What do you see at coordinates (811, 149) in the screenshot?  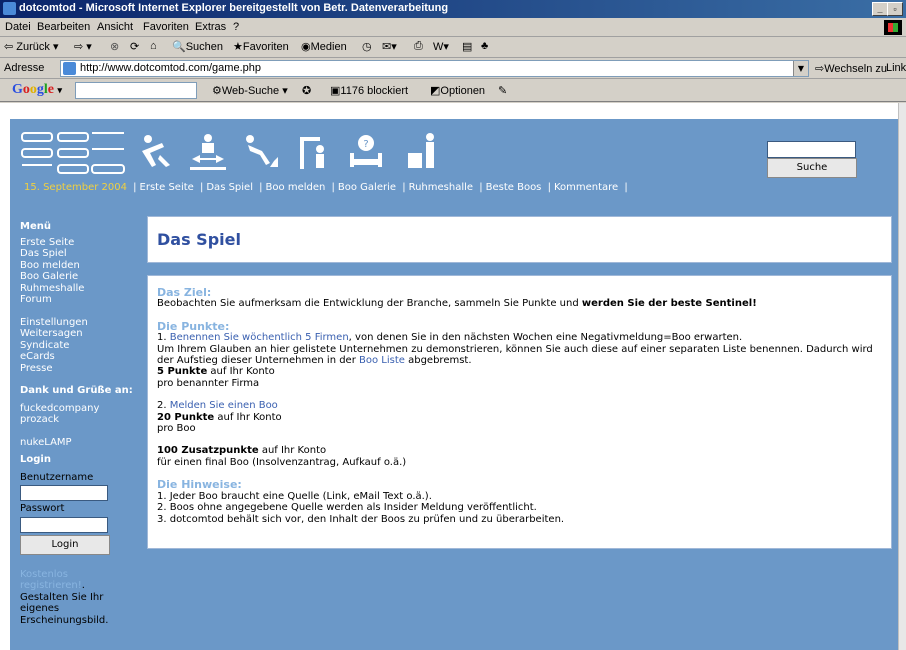 I see `site-search-input` at bounding box center [811, 149].